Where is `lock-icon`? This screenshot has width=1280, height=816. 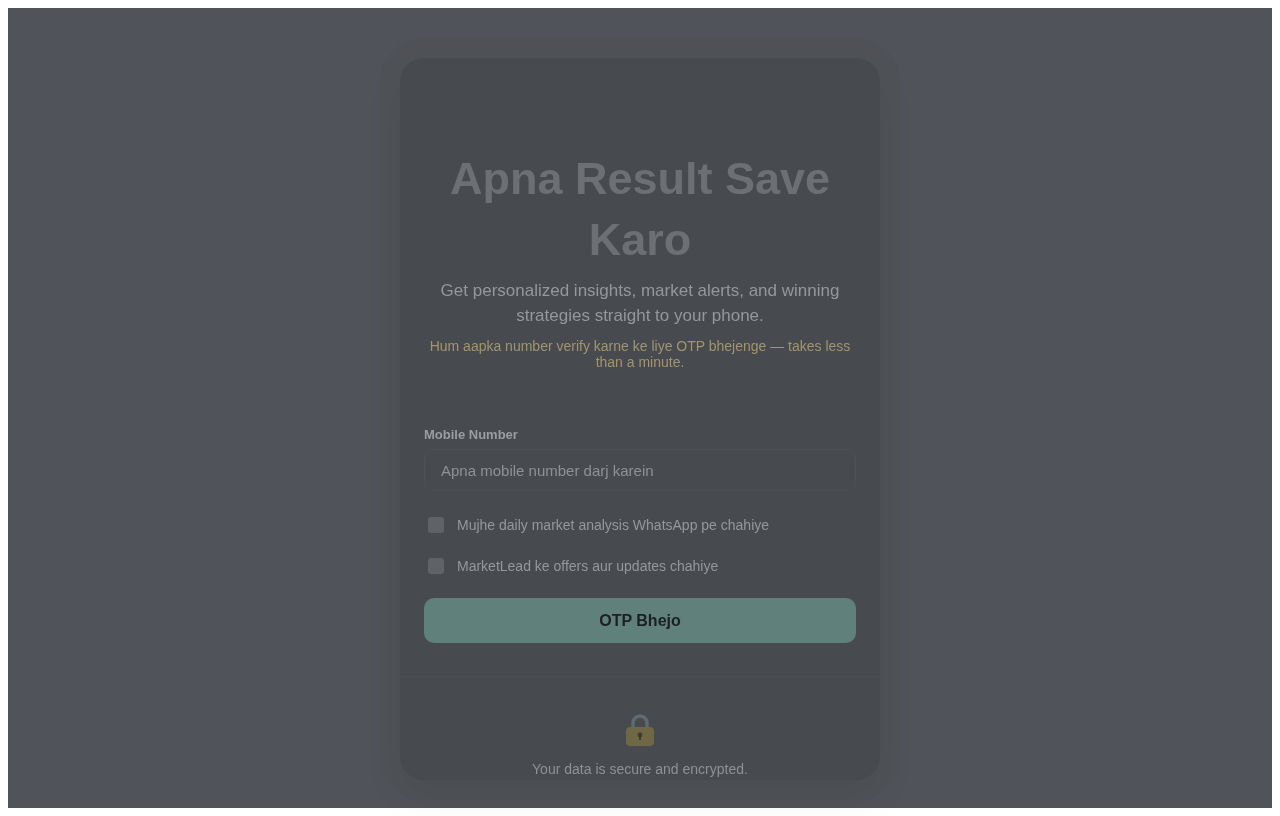
lock-icon is located at coordinates (640, 729).